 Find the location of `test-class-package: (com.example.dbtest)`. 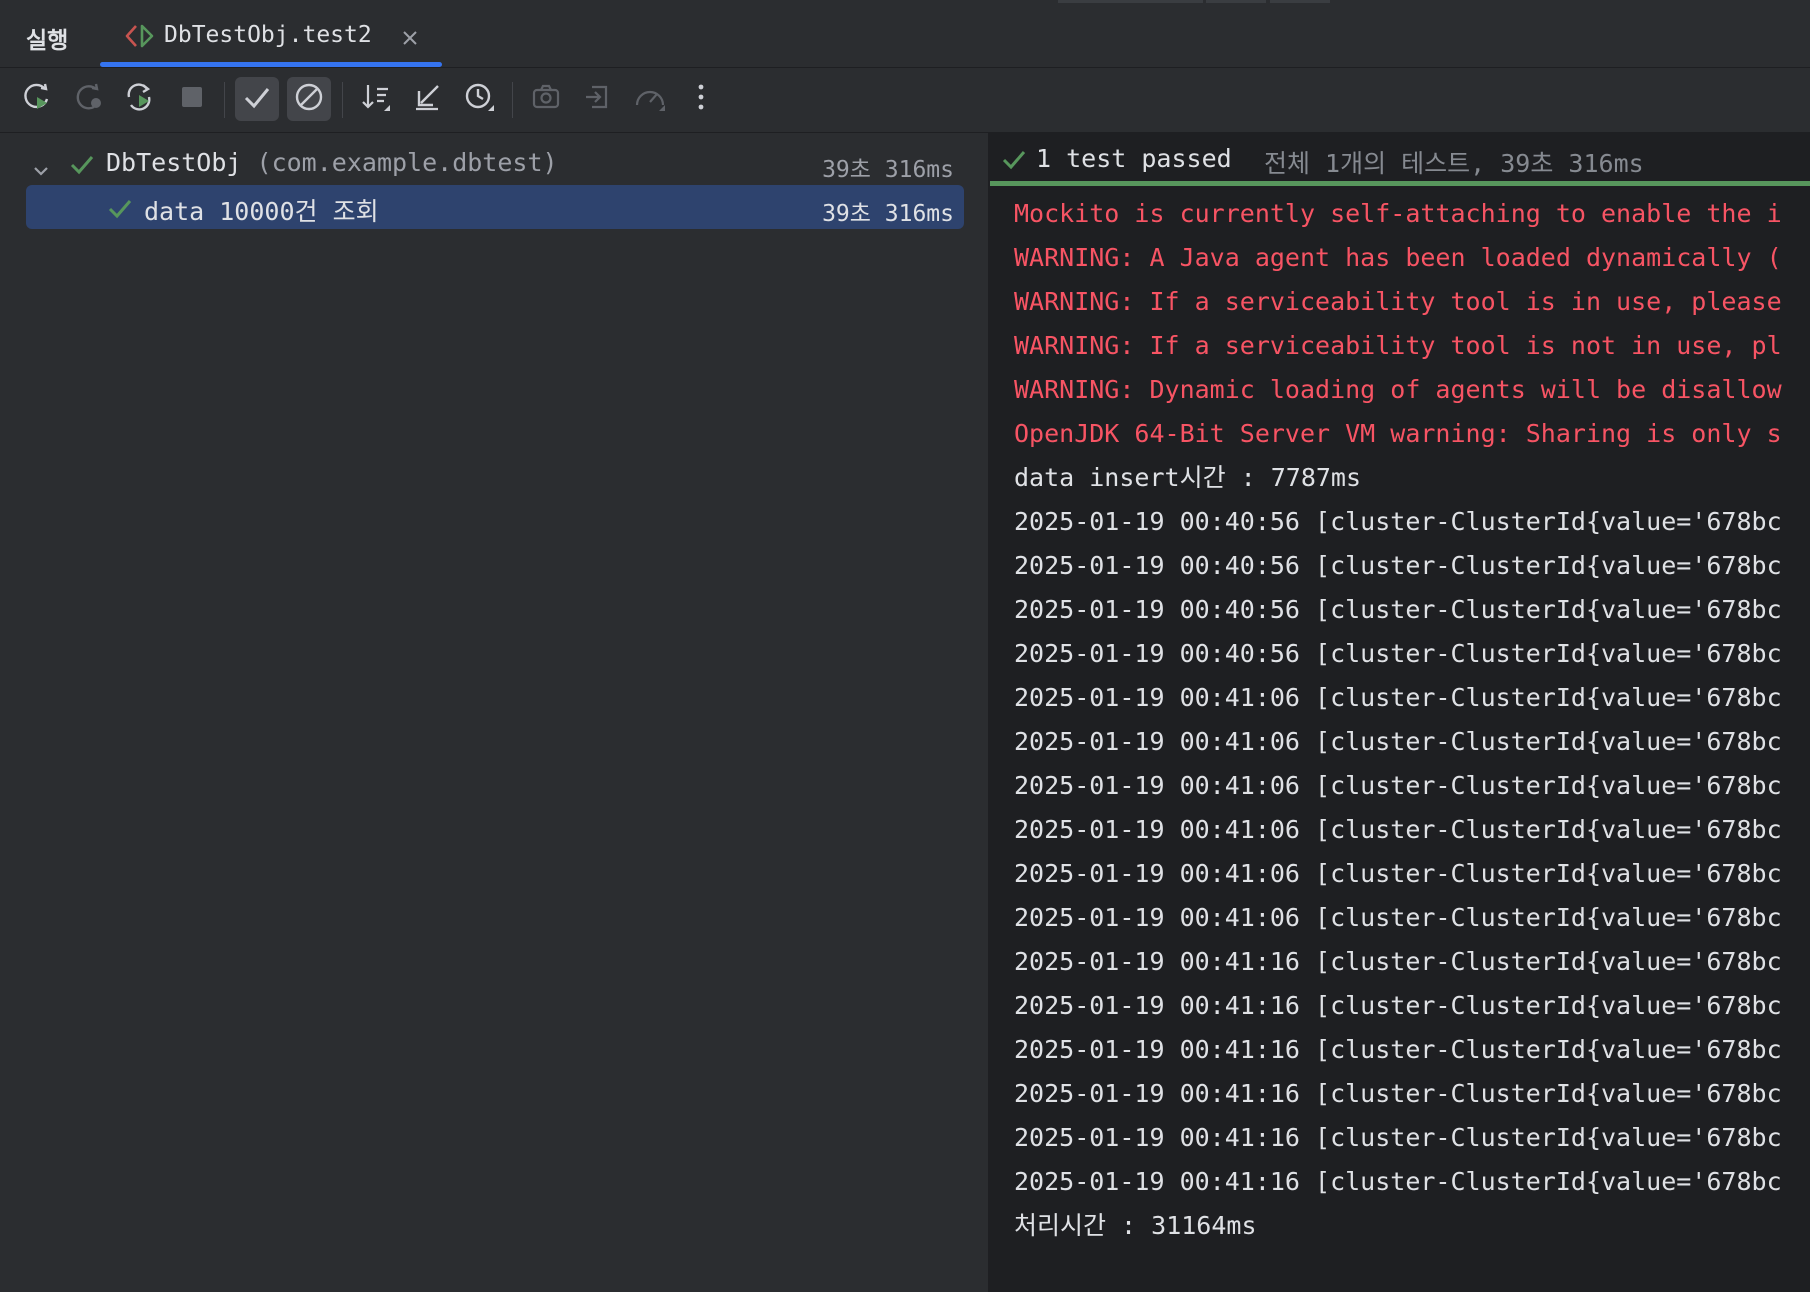

test-class-package: (com.example.dbtest) is located at coordinates (407, 162).